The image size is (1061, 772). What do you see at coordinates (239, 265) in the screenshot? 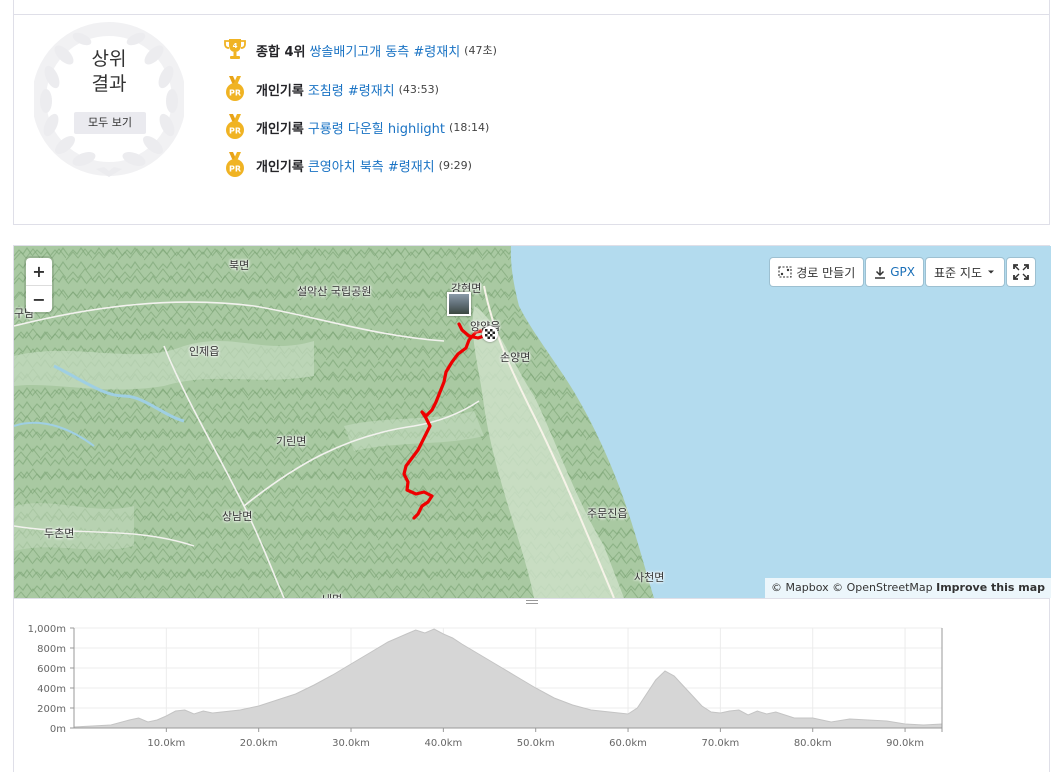
I see `place-label: 북면` at bounding box center [239, 265].